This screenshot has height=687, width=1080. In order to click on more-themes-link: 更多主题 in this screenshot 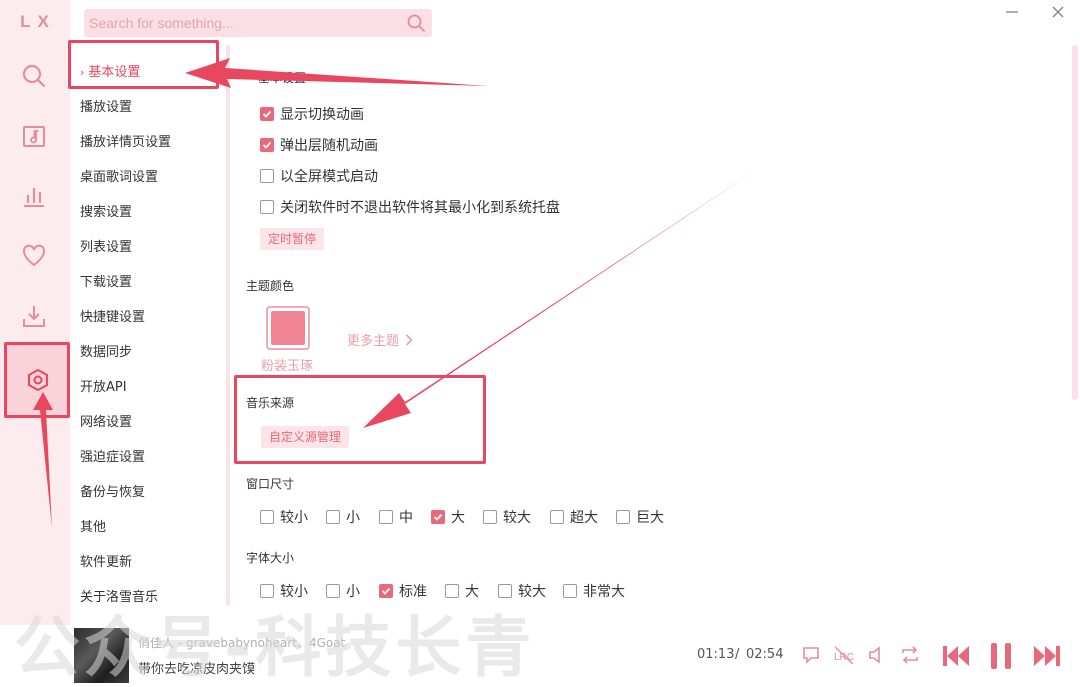, I will do `click(380, 339)`.